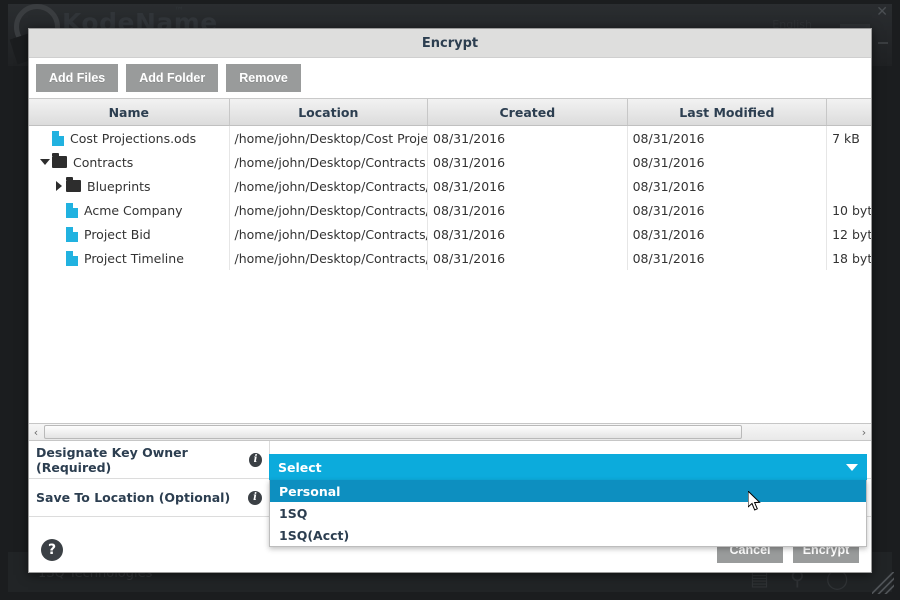 The width and height of the screenshot is (900, 600). Describe the element at coordinates (393, 432) in the screenshot. I see `scrollbar-thumb` at that location.